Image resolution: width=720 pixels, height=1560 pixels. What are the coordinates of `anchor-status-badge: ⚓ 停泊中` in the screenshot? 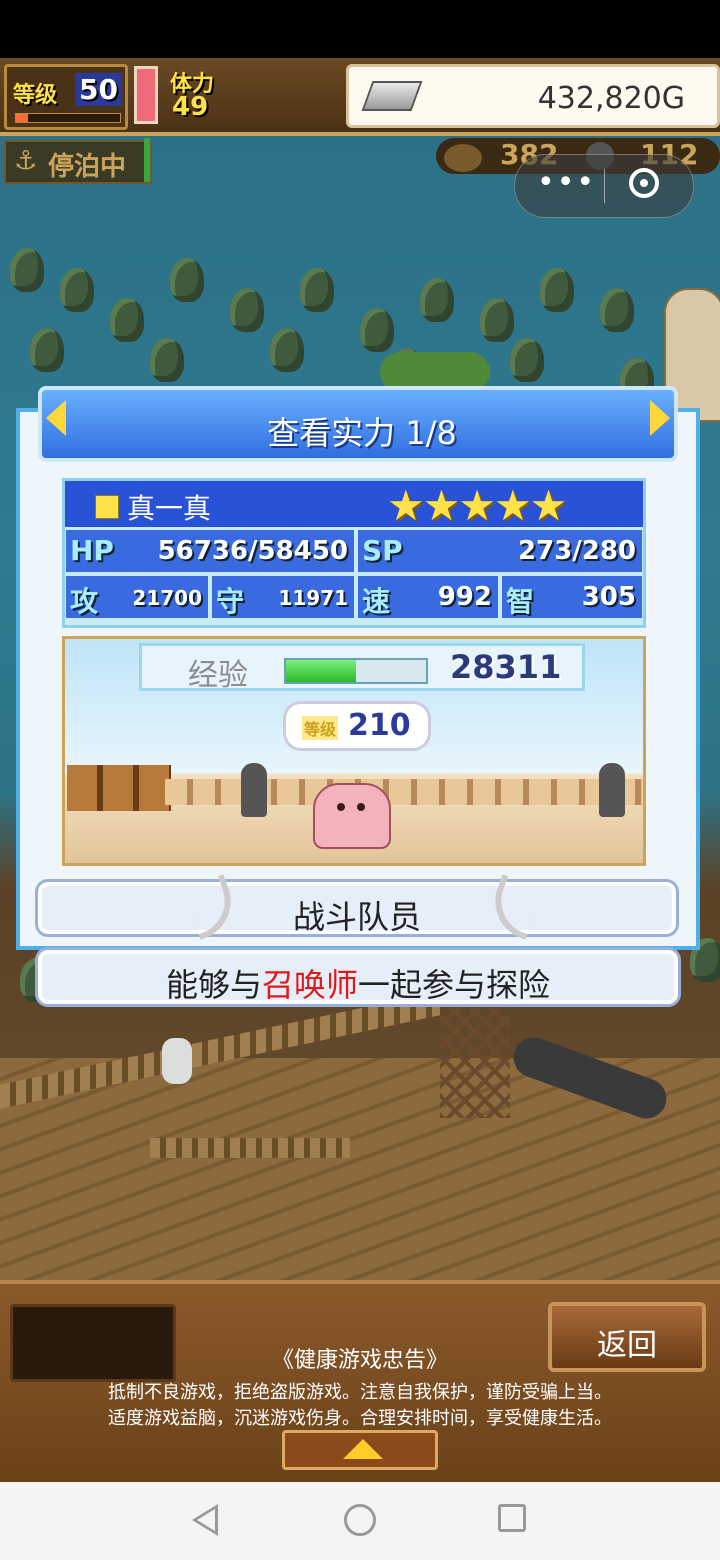 It's located at (78, 162).